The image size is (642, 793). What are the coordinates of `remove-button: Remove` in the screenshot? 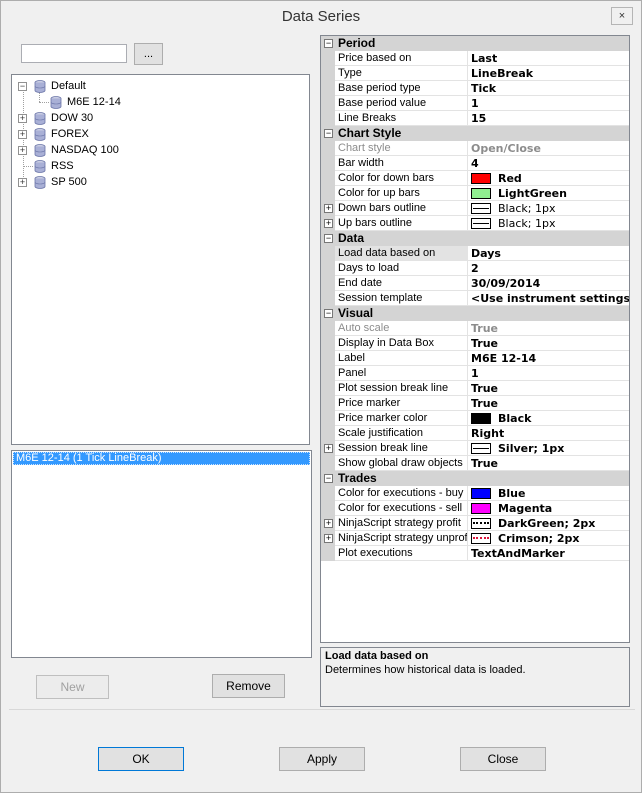 It's located at (248, 686).